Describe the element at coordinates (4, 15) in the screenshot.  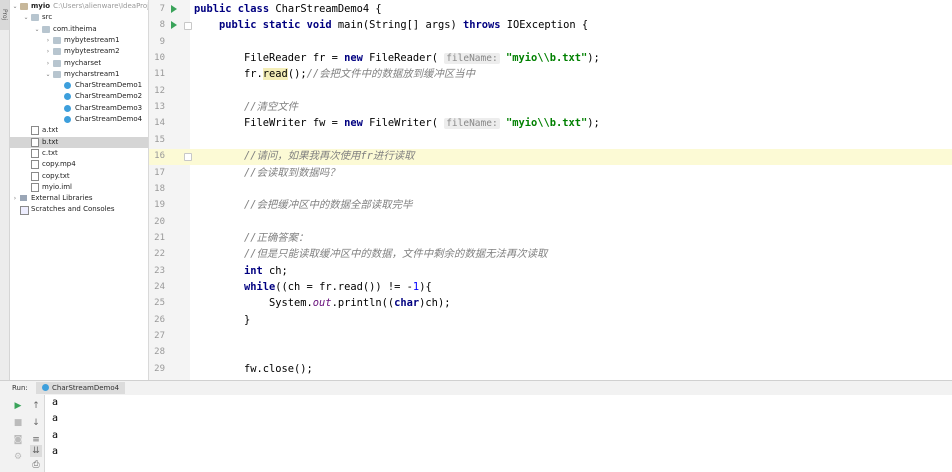
I see `project-tool-tab: Proj` at that location.